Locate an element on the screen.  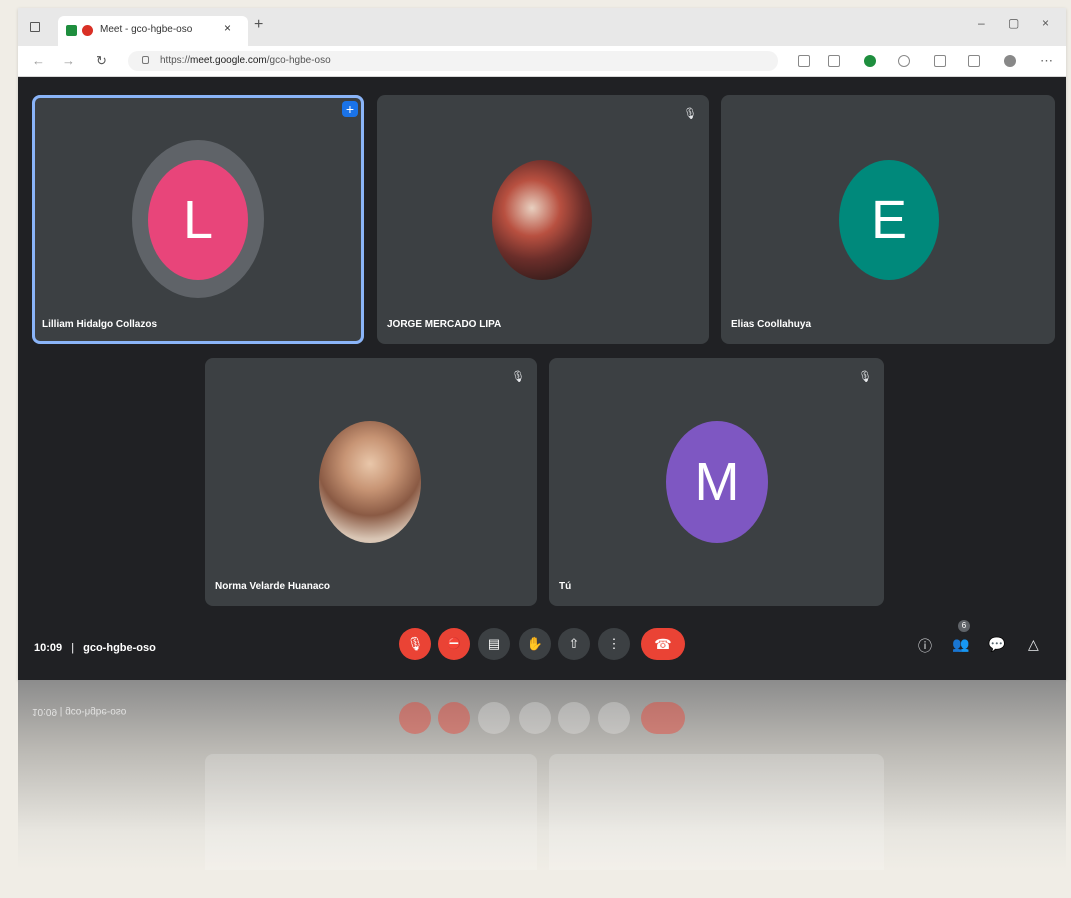
meeting-info: 10:09 | gco-hgbe-oso is located at coordinates (95, 648).